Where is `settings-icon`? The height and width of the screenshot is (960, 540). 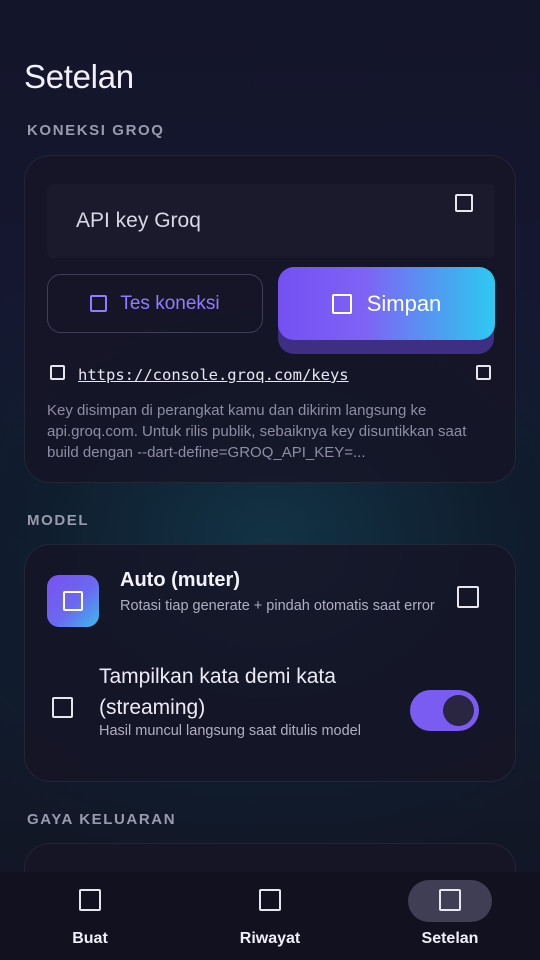 settings-icon is located at coordinates (450, 900).